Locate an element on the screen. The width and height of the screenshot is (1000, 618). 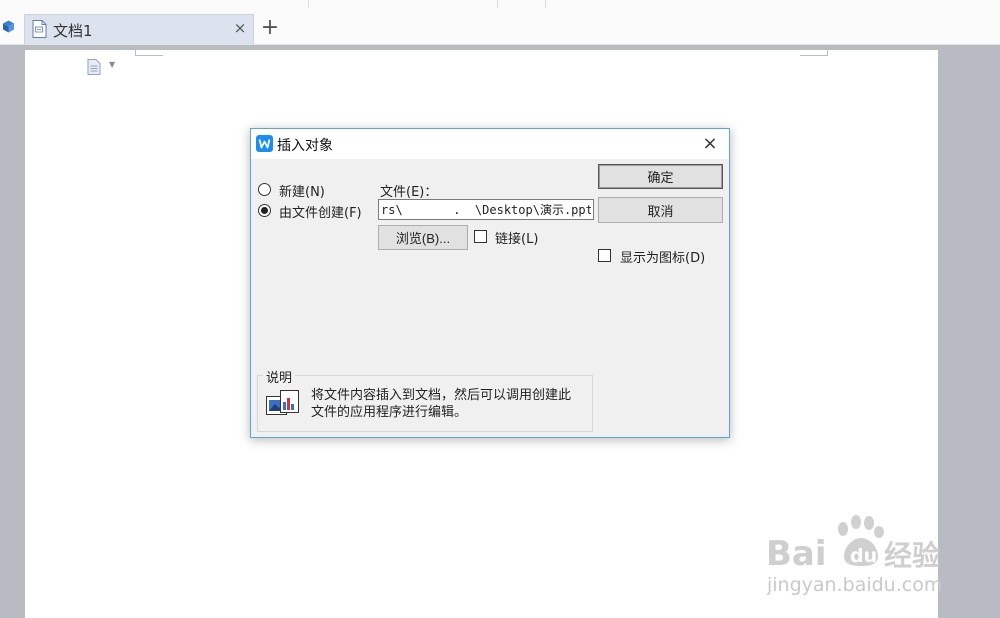
new-tab-icon: + is located at coordinates (270, 28).